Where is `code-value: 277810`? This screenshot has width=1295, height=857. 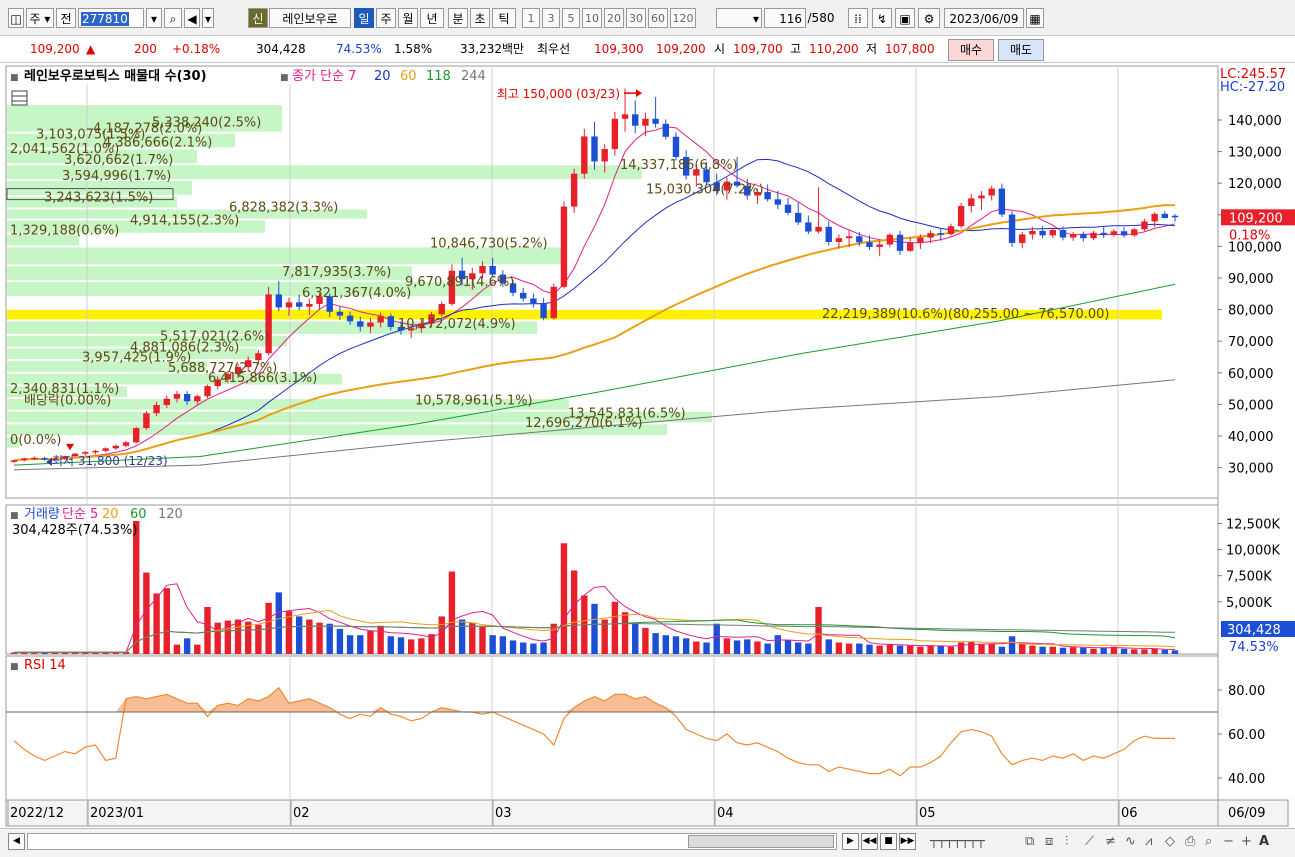 code-value: 277810 is located at coordinates (105, 19).